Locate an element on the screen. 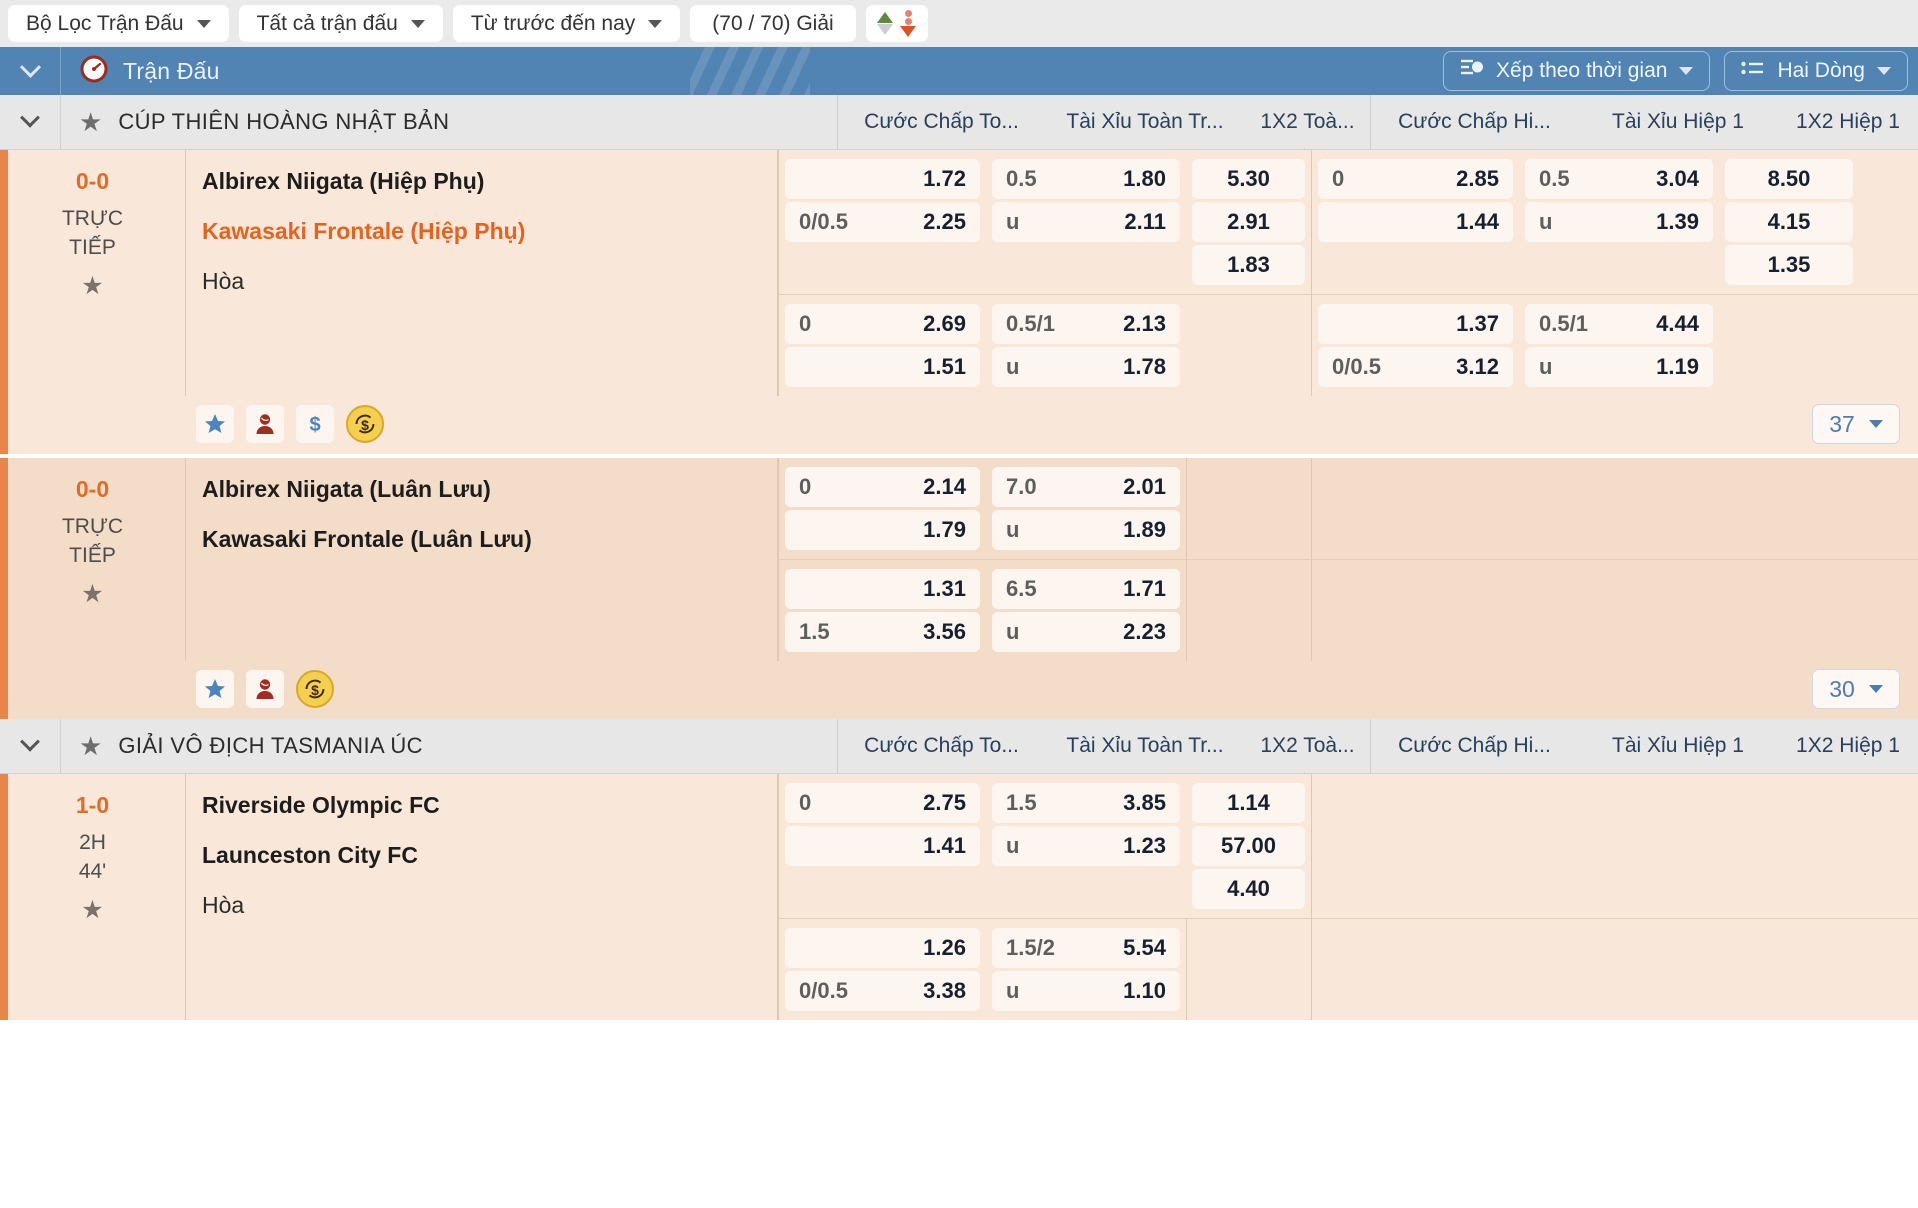 The image size is (1918, 1208). odds-cell: 1.72 is located at coordinates (882, 179).